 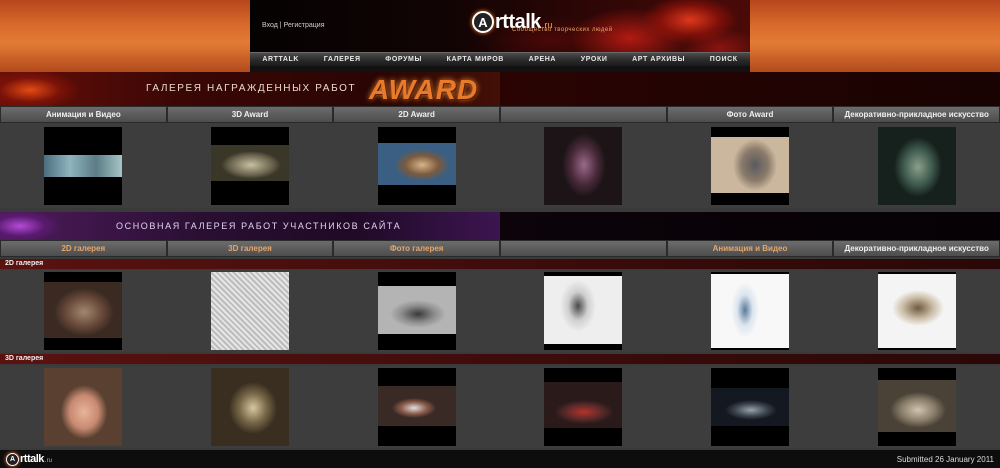 What do you see at coordinates (475, 59) in the screenshot?
I see `nav-item-world-map: КАРТА МИРОВ` at bounding box center [475, 59].